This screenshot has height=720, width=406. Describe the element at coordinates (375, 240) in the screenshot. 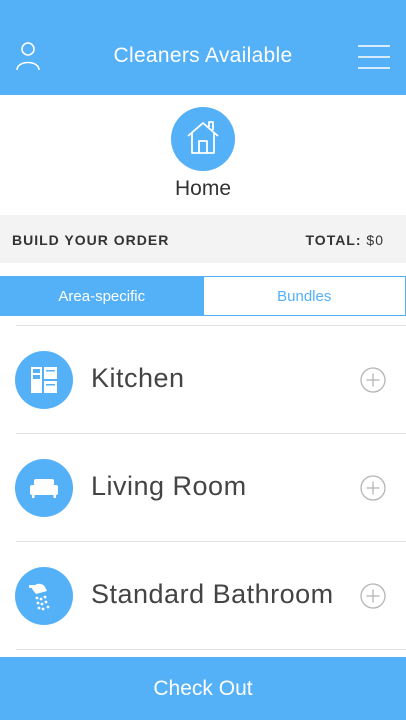

I see `total-value: $0` at that location.